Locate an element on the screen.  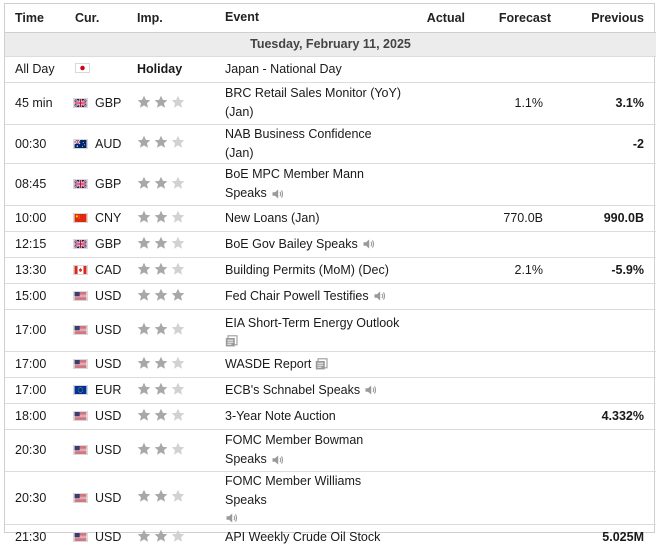
event-row: 15:00 USD Fed Chair Powell Testifies is located at coordinates (330, 296).